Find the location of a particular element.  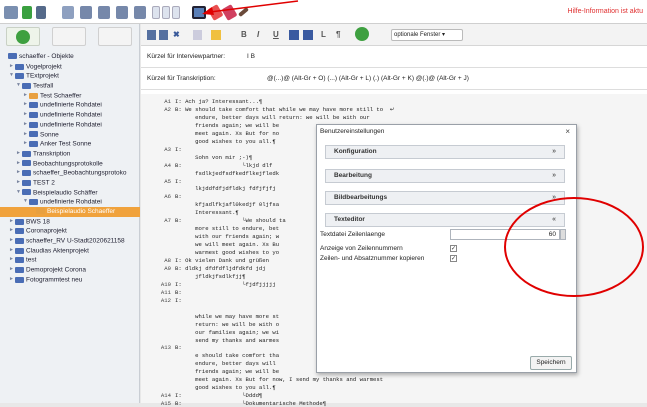

underline-button: U is located at coordinates (276, 35).